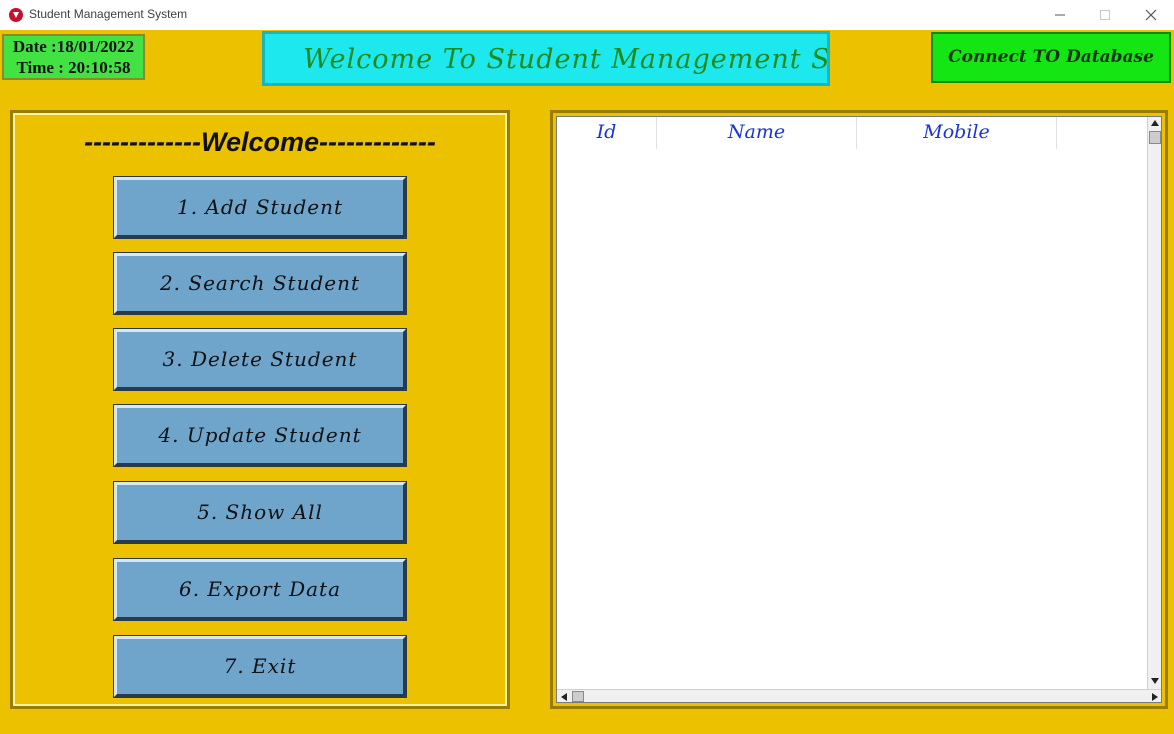  Describe the element at coordinates (757, 133) in the screenshot. I see `column-header-name: Name` at that location.